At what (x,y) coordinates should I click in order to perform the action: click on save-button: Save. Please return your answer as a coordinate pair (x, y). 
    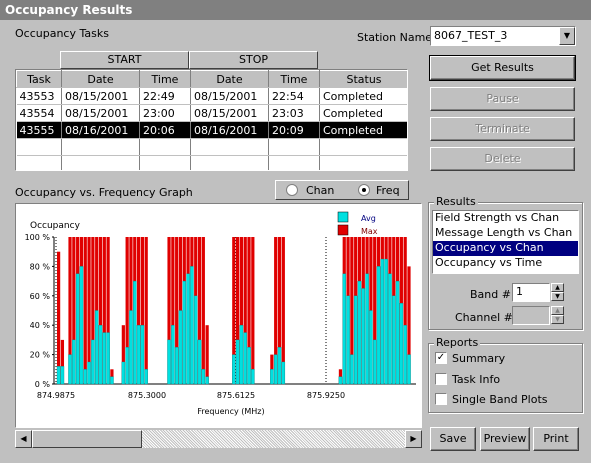
    Looking at the image, I should click on (453, 439).